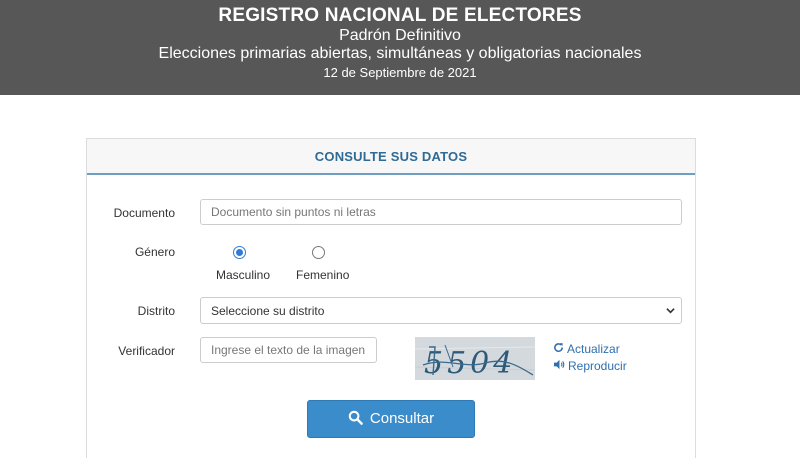 Image resolution: width=800 pixels, height=458 pixels. What do you see at coordinates (288, 350) in the screenshot?
I see `verificador-input` at bounding box center [288, 350].